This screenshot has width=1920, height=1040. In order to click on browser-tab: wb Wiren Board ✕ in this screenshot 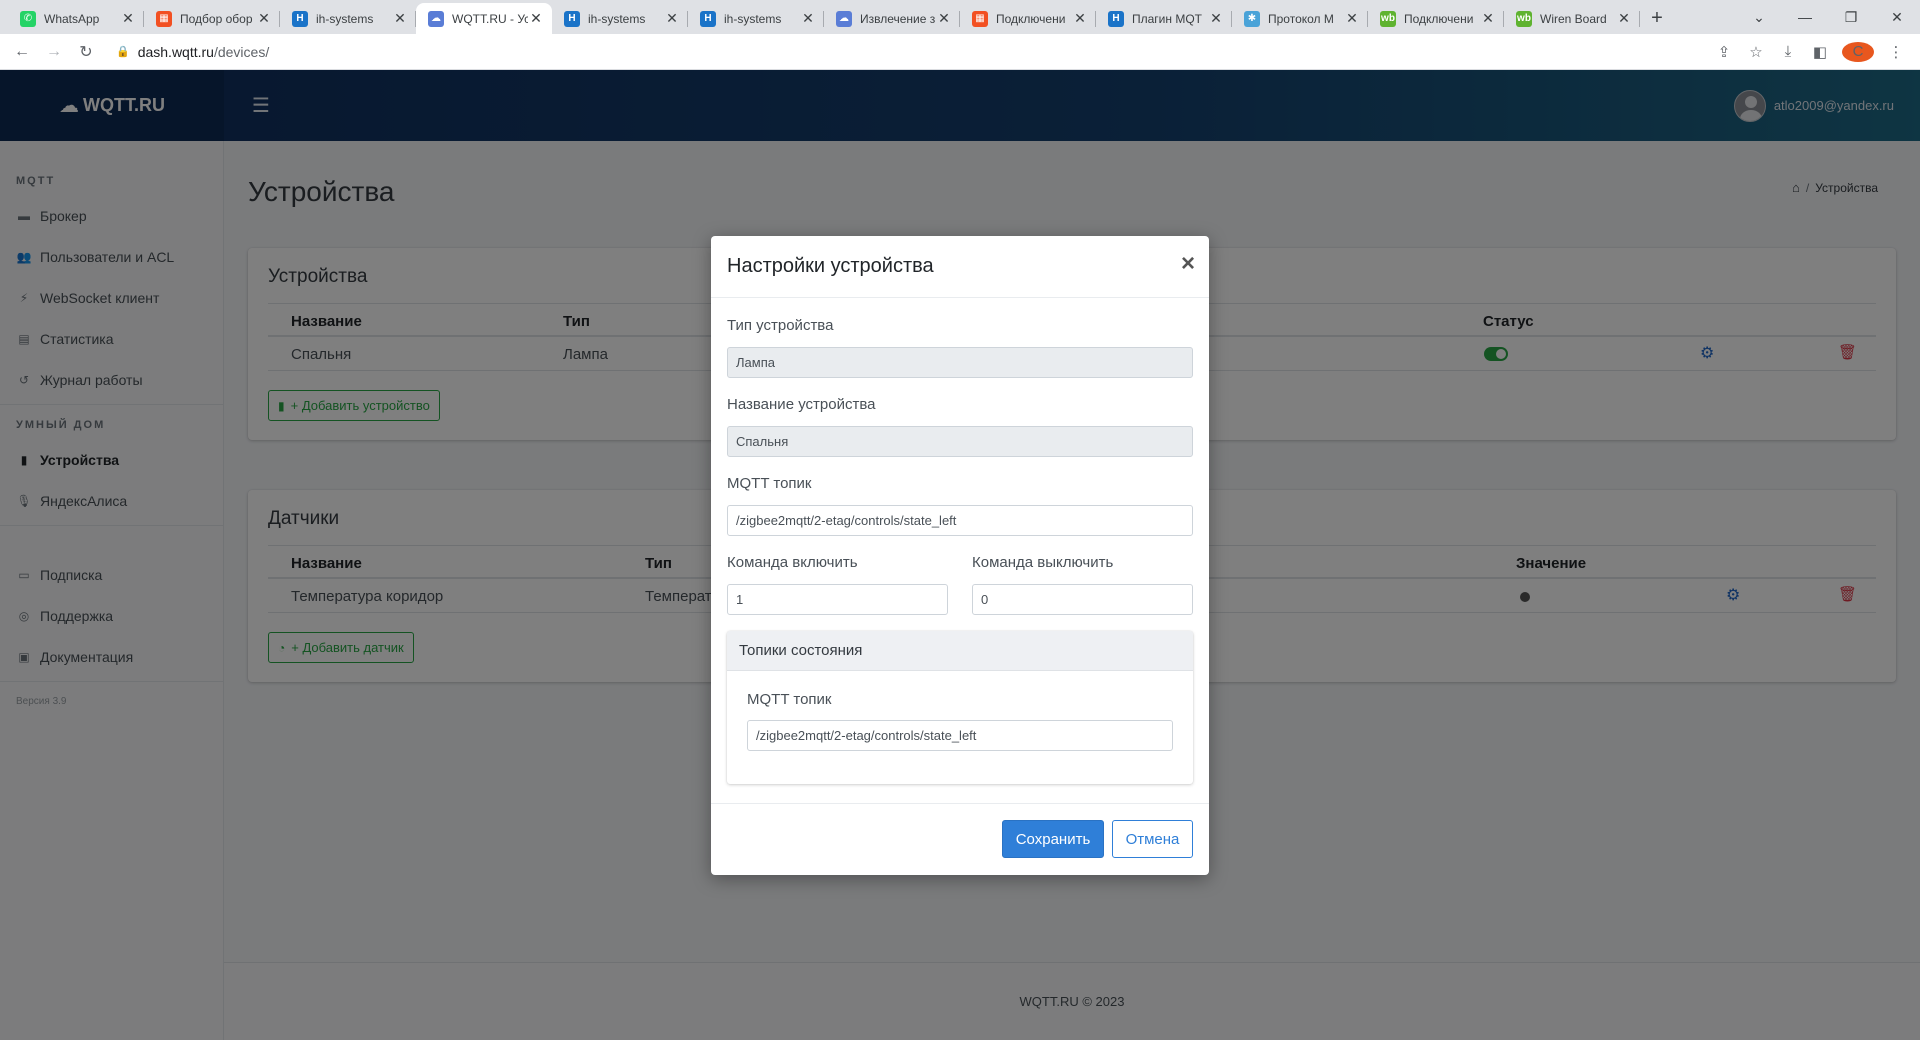, I will do `click(1572, 18)`.